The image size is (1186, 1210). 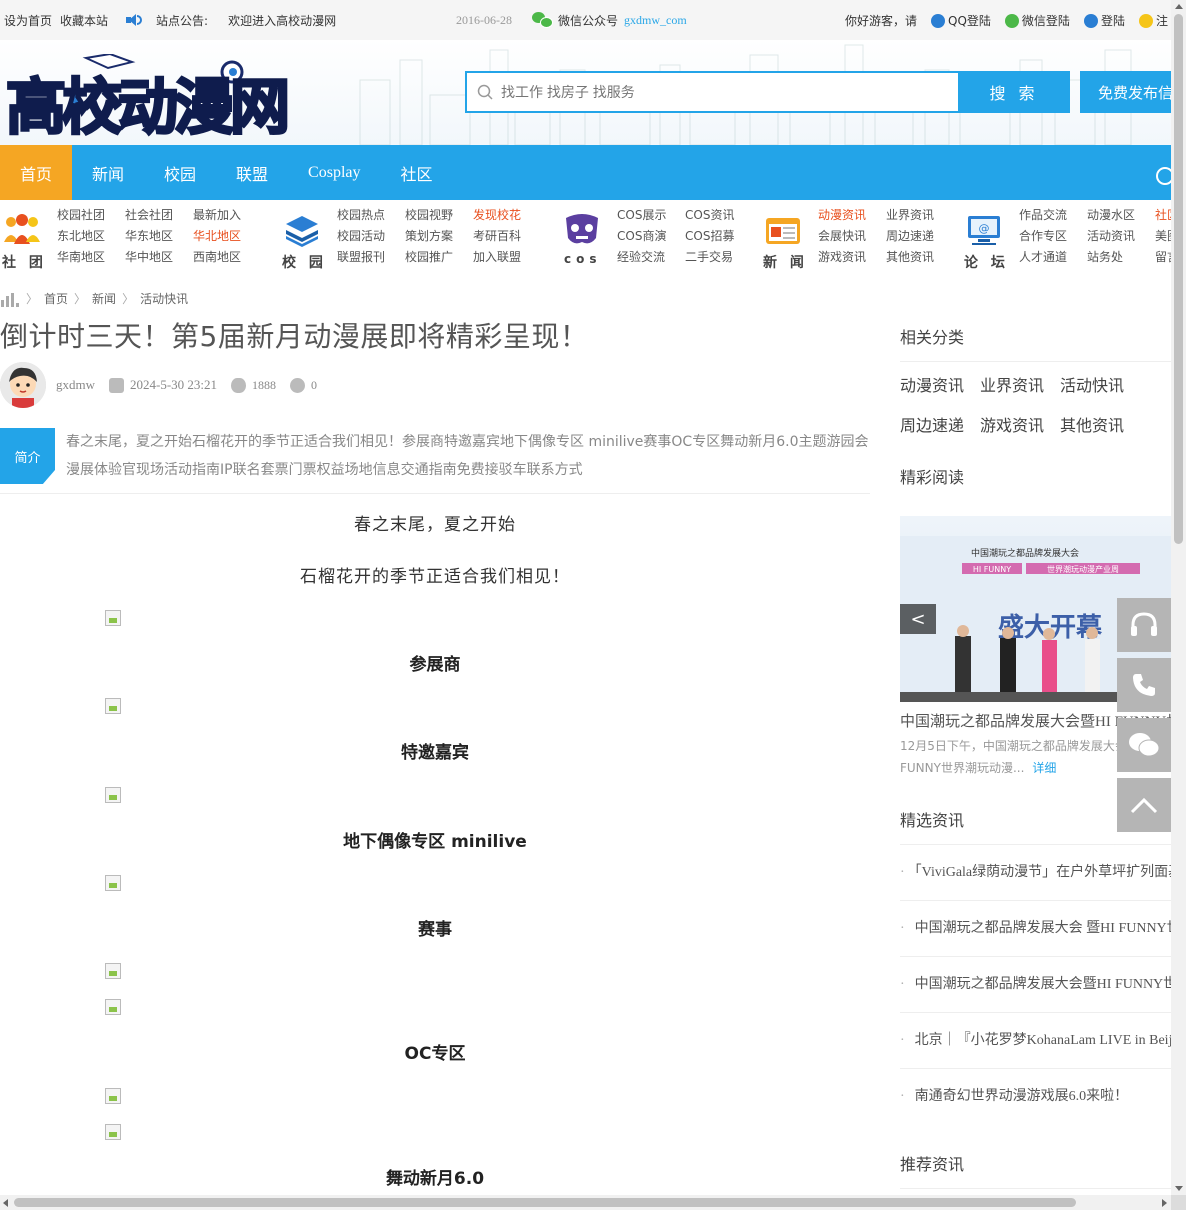 I want to click on category-link: COS资讯, so click(x=709, y=215).